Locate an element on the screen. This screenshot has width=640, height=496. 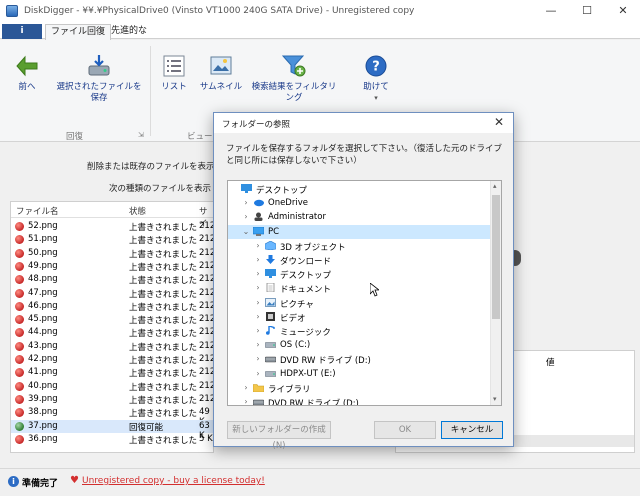
file-row: 50.png 上書きされました 212 is located at coordinates (112, 253).